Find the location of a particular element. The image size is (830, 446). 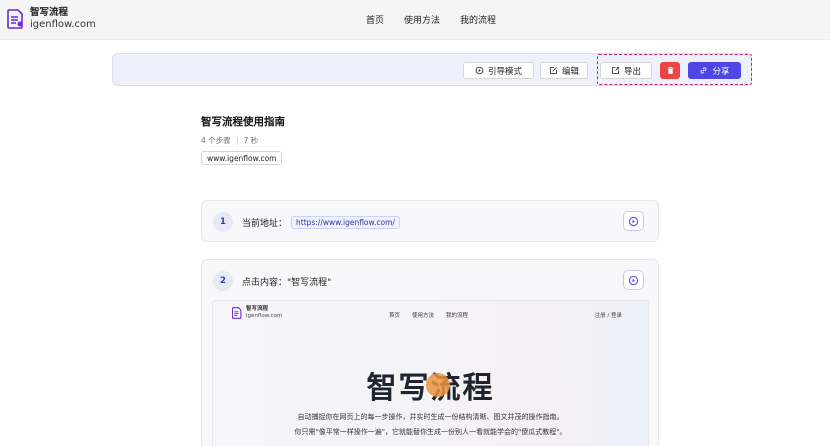

step-label: 当前地址： is located at coordinates (265, 224).